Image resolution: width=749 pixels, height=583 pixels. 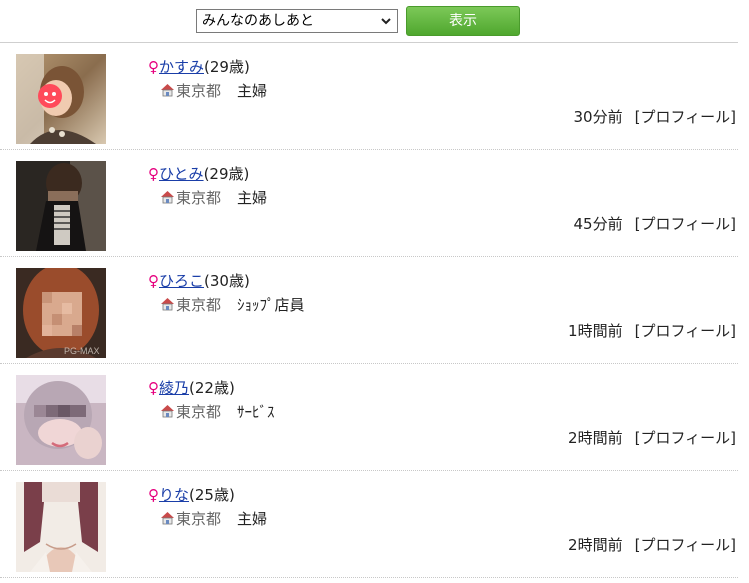 What do you see at coordinates (174, 495) in the screenshot?
I see `user-name-link: りな` at bounding box center [174, 495].